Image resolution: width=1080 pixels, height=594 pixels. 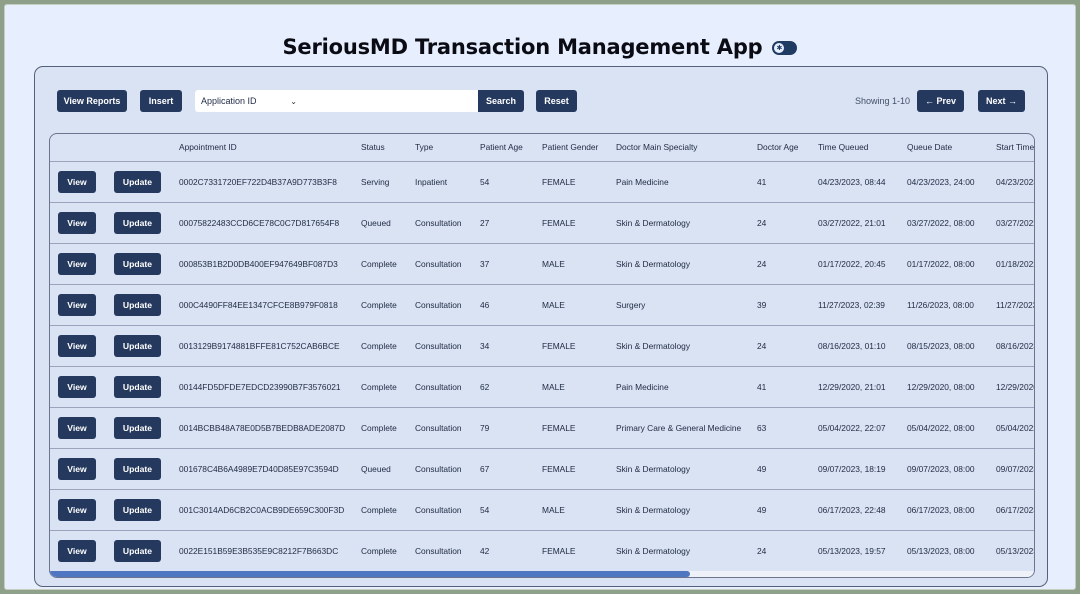 What do you see at coordinates (862, 346) in the screenshot?
I see `time-queued-cell: 08/16/2023, 01:10` at bounding box center [862, 346].